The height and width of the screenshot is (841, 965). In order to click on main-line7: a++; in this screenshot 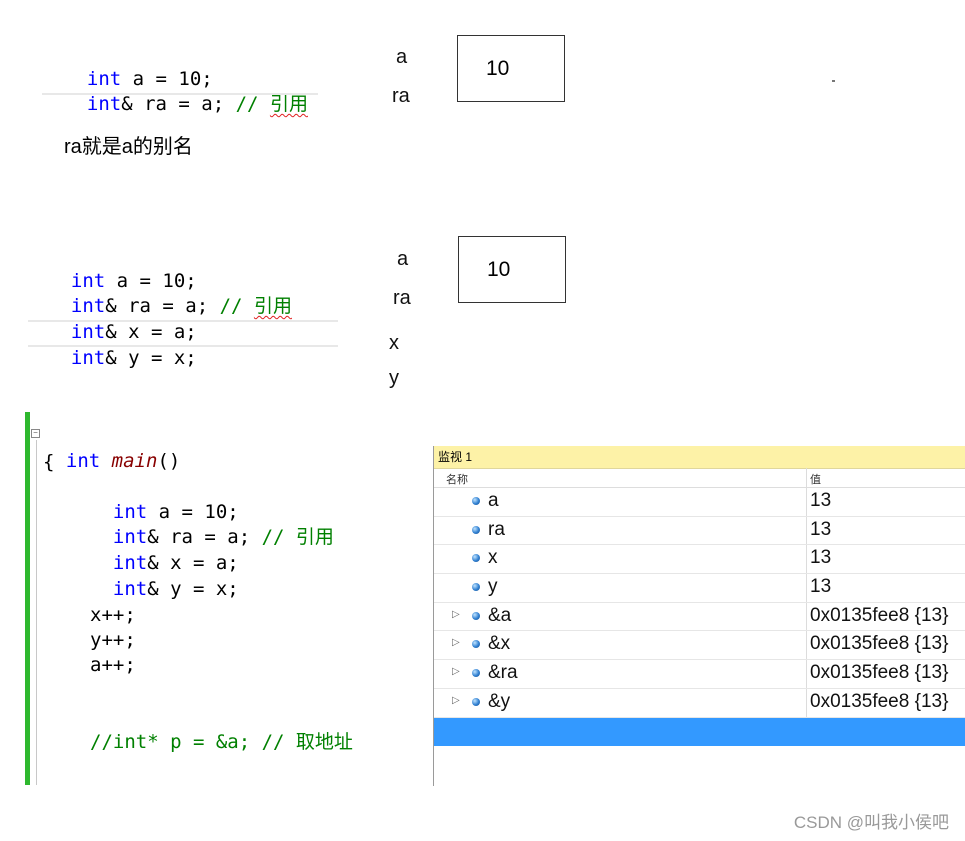, I will do `click(113, 665)`.